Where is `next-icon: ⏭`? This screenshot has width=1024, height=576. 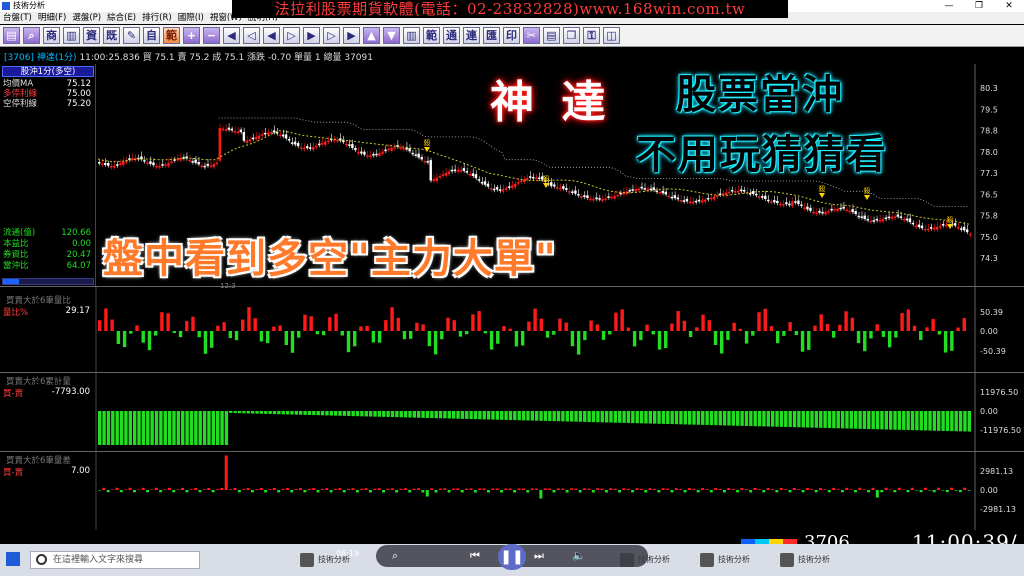
next-icon: ⏭ is located at coordinates (539, 556).